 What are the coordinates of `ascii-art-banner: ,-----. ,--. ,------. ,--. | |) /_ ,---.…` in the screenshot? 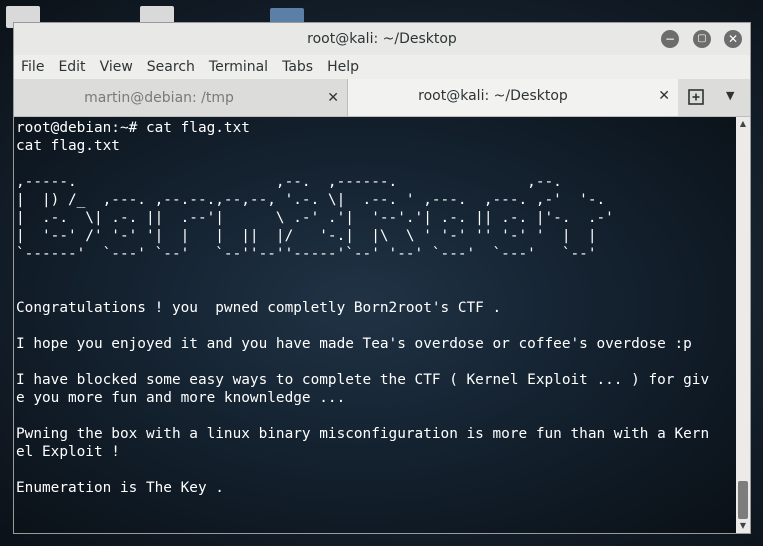 It's located at (315, 218).